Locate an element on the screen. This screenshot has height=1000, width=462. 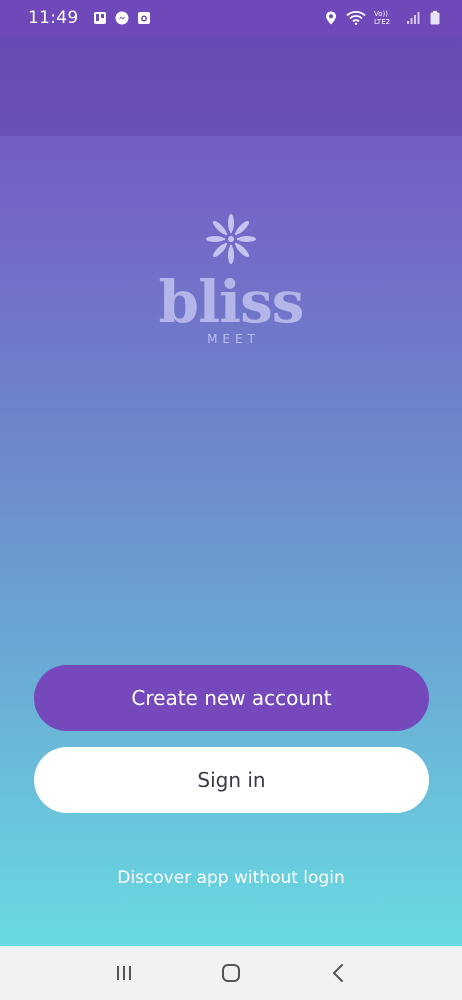
wifi-icon is located at coordinates (356, 18).